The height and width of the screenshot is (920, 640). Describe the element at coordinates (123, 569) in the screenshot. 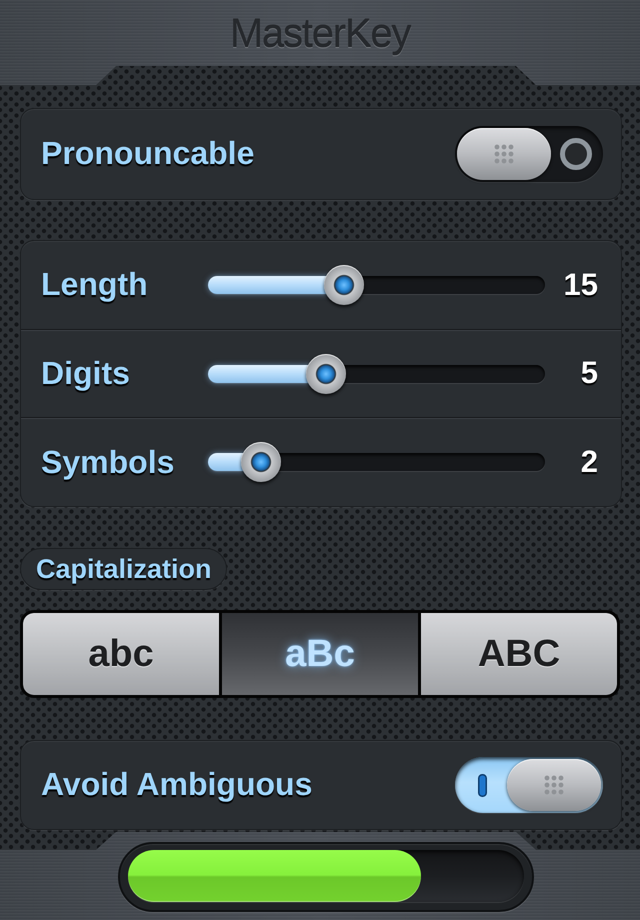

I see `section-label: Capitalization` at that location.